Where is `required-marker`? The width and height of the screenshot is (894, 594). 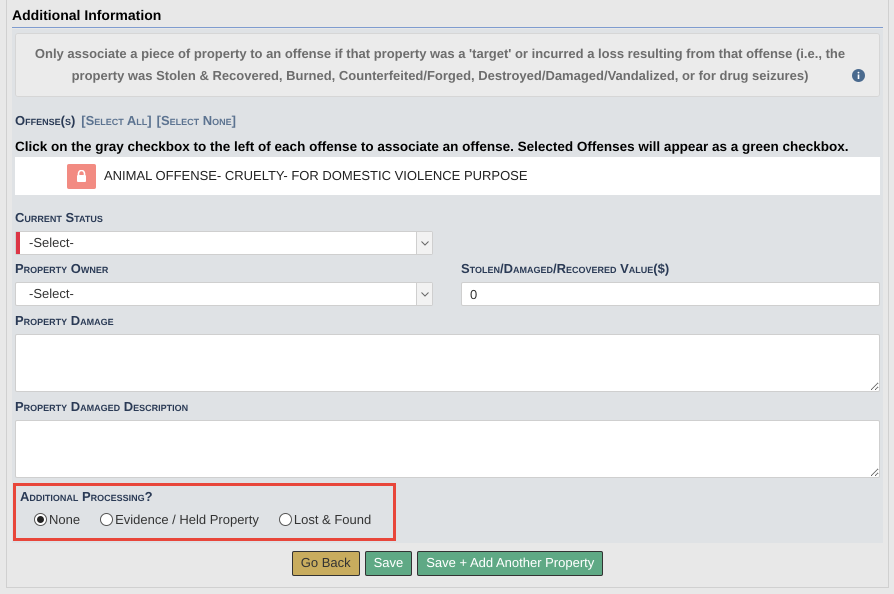
required-marker is located at coordinates (18, 243).